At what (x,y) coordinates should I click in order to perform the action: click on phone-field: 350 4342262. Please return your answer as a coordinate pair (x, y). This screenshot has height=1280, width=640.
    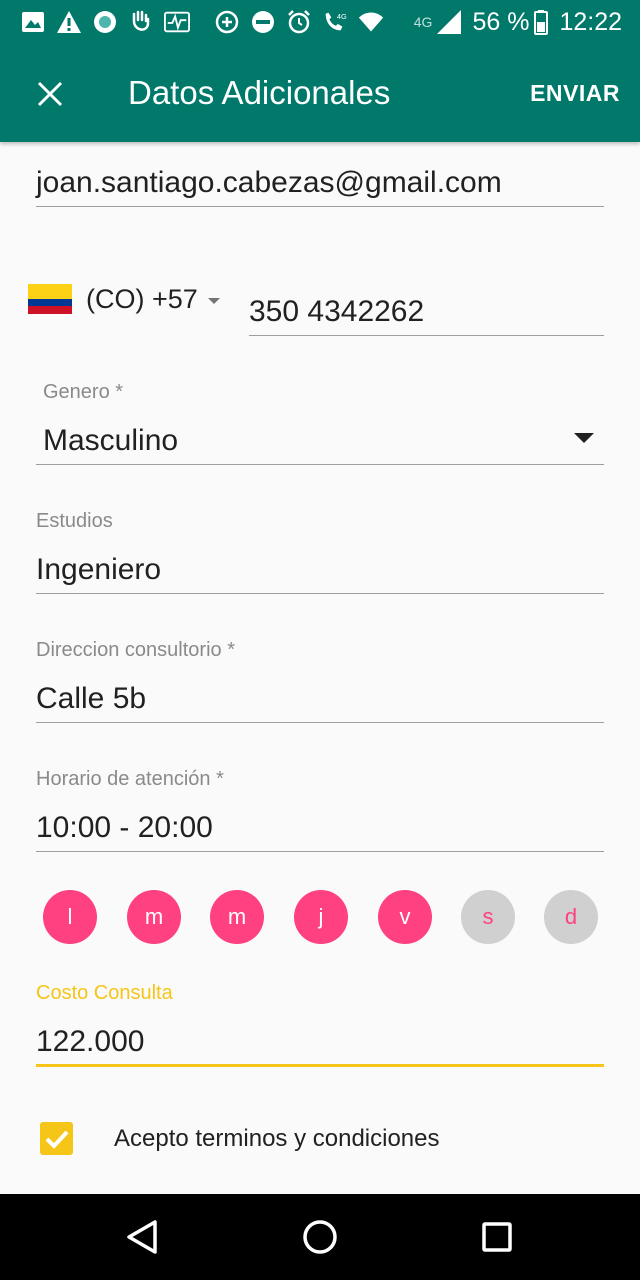
    Looking at the image, I should click on (336, 312).